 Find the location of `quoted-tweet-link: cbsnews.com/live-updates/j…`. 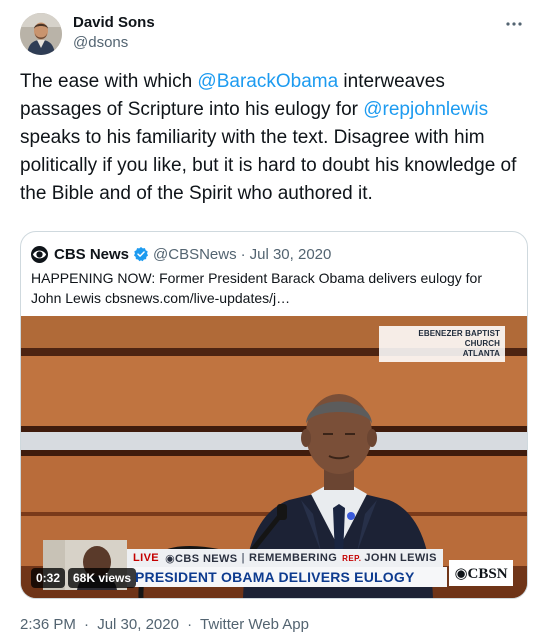

quoted-tweet-link: cbsnews.com/live-updates/j… is located at coordinates (197, 298).